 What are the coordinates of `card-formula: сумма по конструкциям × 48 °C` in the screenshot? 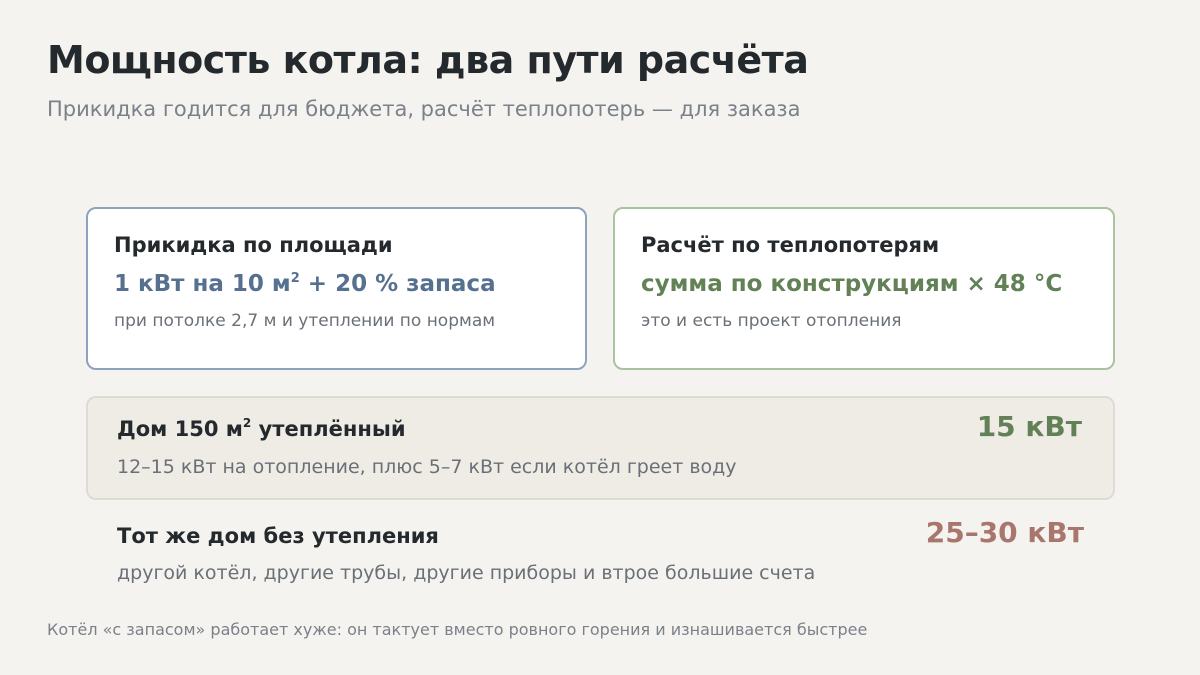 It's located at (852, 284).